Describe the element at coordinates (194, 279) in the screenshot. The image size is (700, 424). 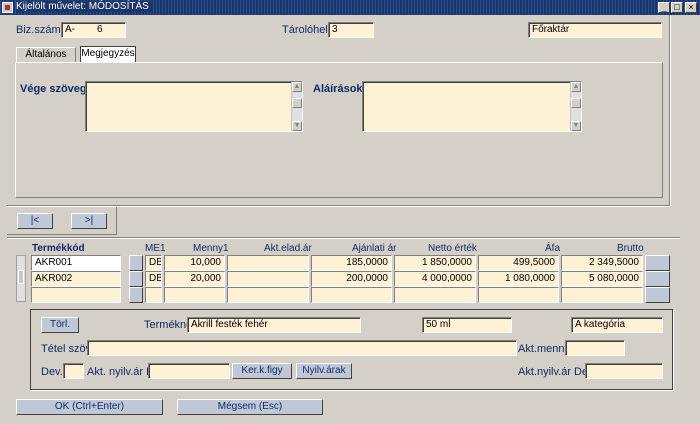
I see `grid-cell-menny: 20,000` at that location.